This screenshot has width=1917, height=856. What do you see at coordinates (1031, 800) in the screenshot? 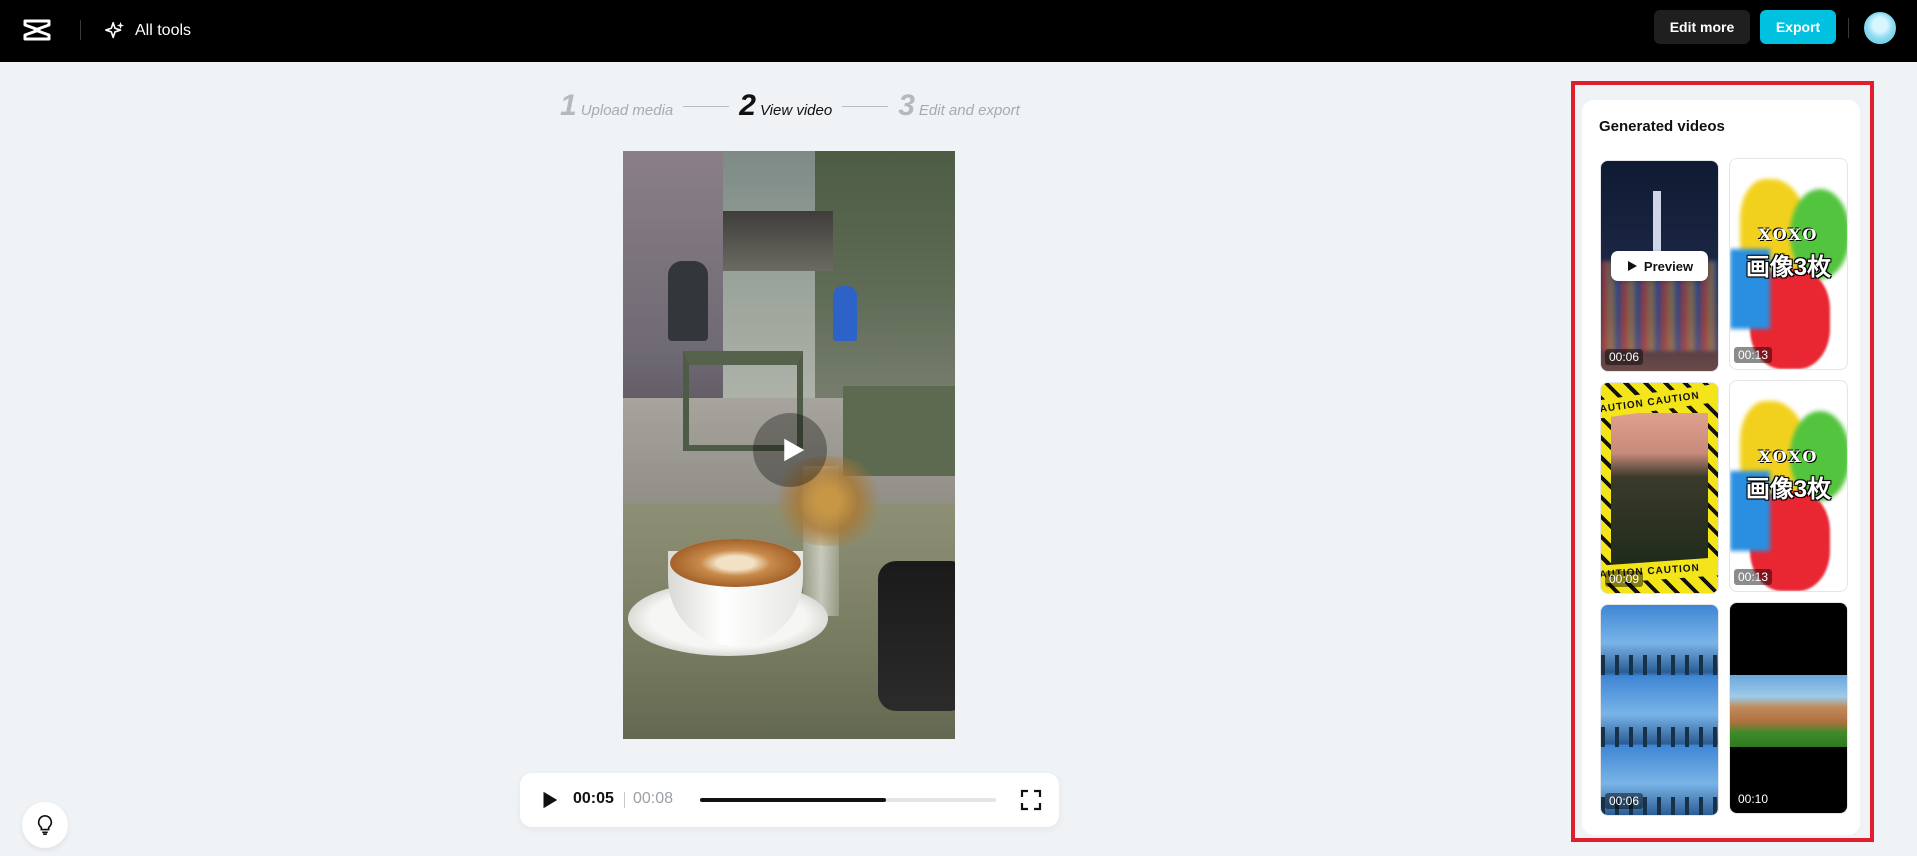
I see `fullscreen-icon` at bounding box center [1031, 800].